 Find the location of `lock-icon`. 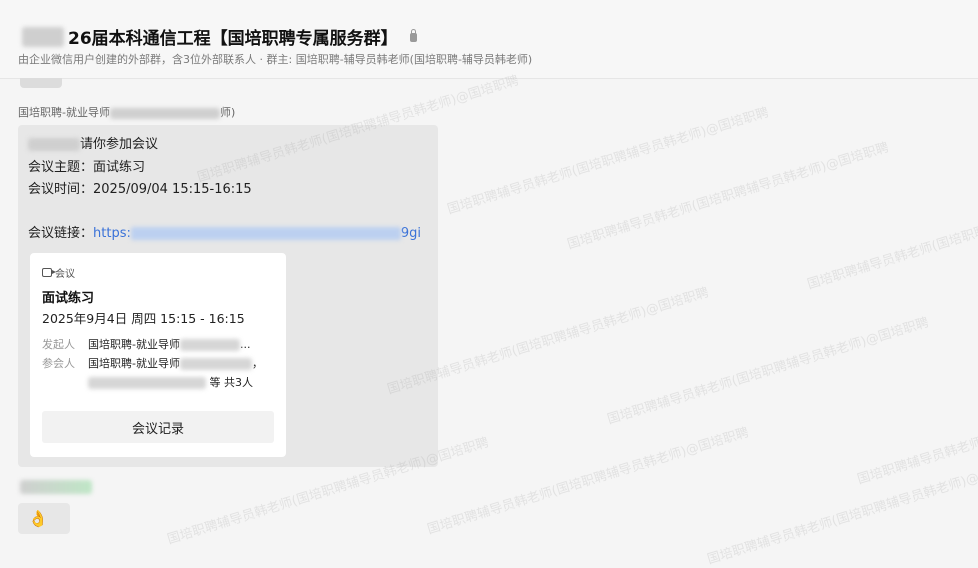

lock-icon is located at coordinates (413, 35).